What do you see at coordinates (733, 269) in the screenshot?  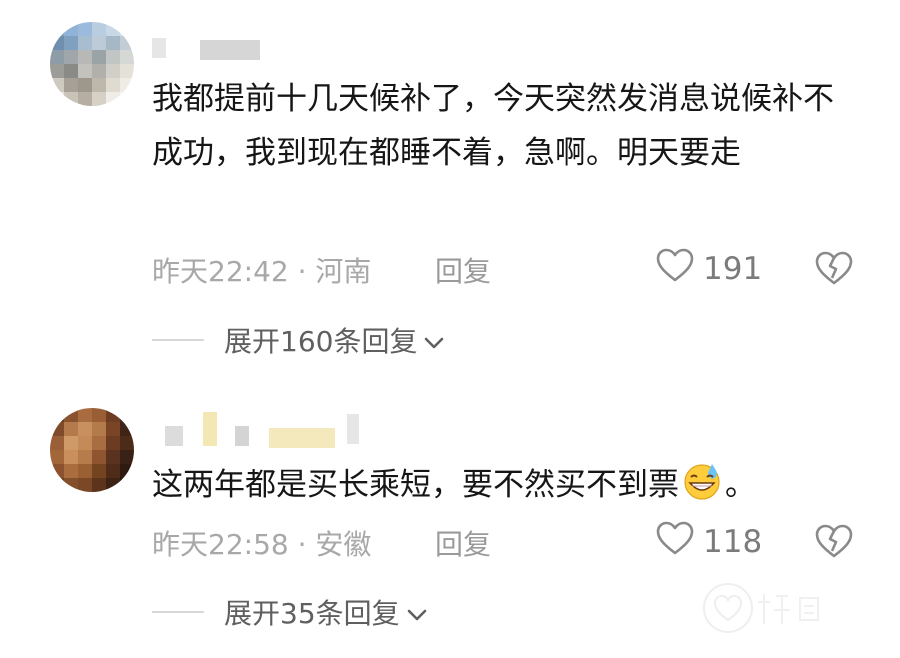 I see `like-count: 191` at bounding box center [733, 269].